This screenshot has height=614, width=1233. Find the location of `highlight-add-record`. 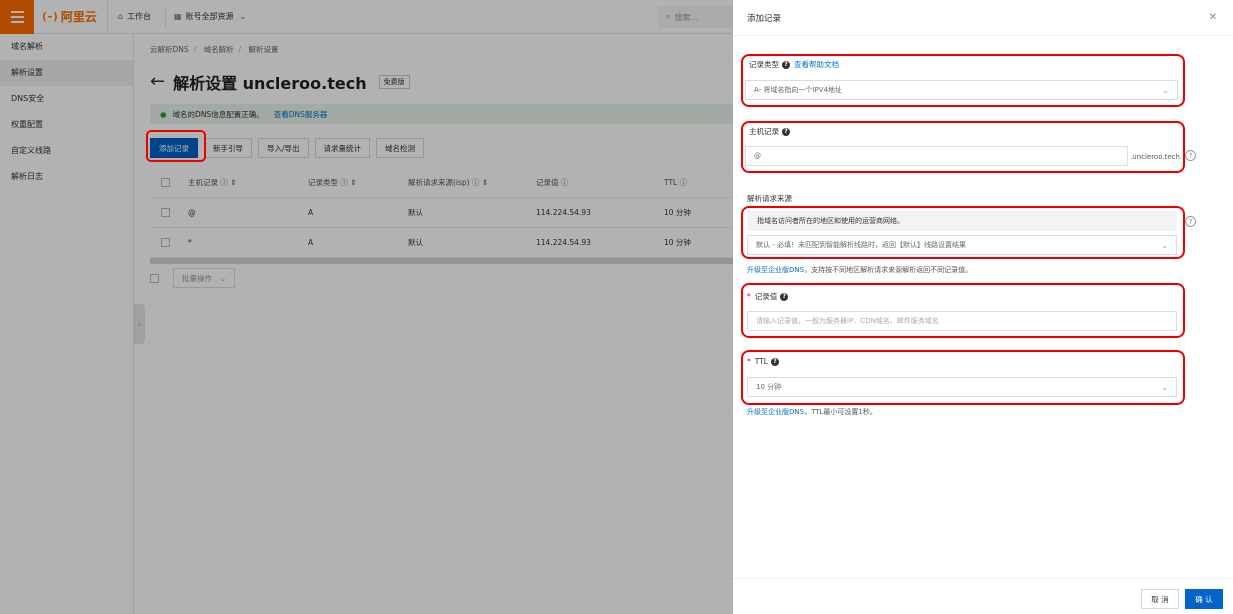

highlight-add-record is located at coordinates (176, 146).